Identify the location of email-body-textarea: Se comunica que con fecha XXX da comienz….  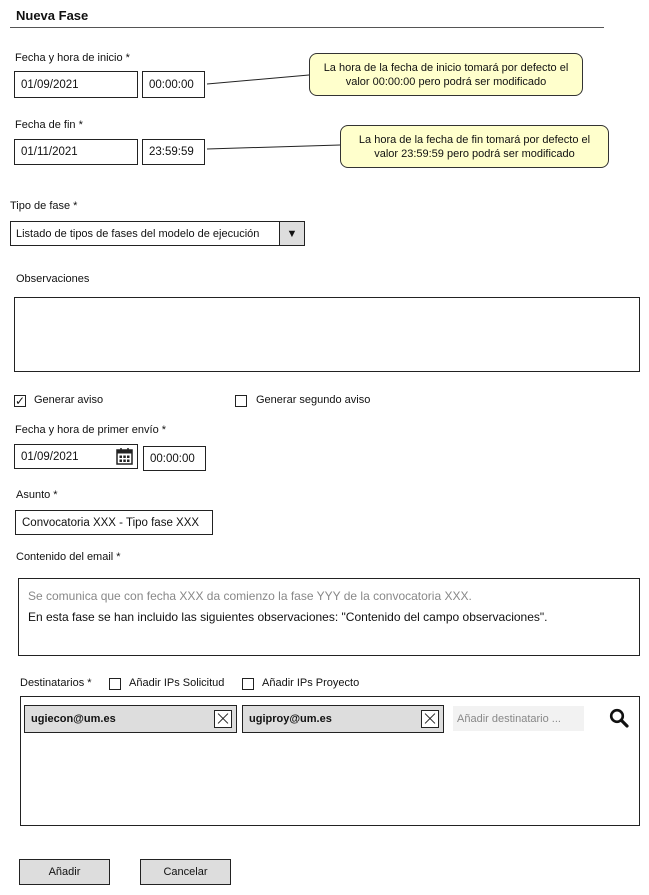
(329, 617).